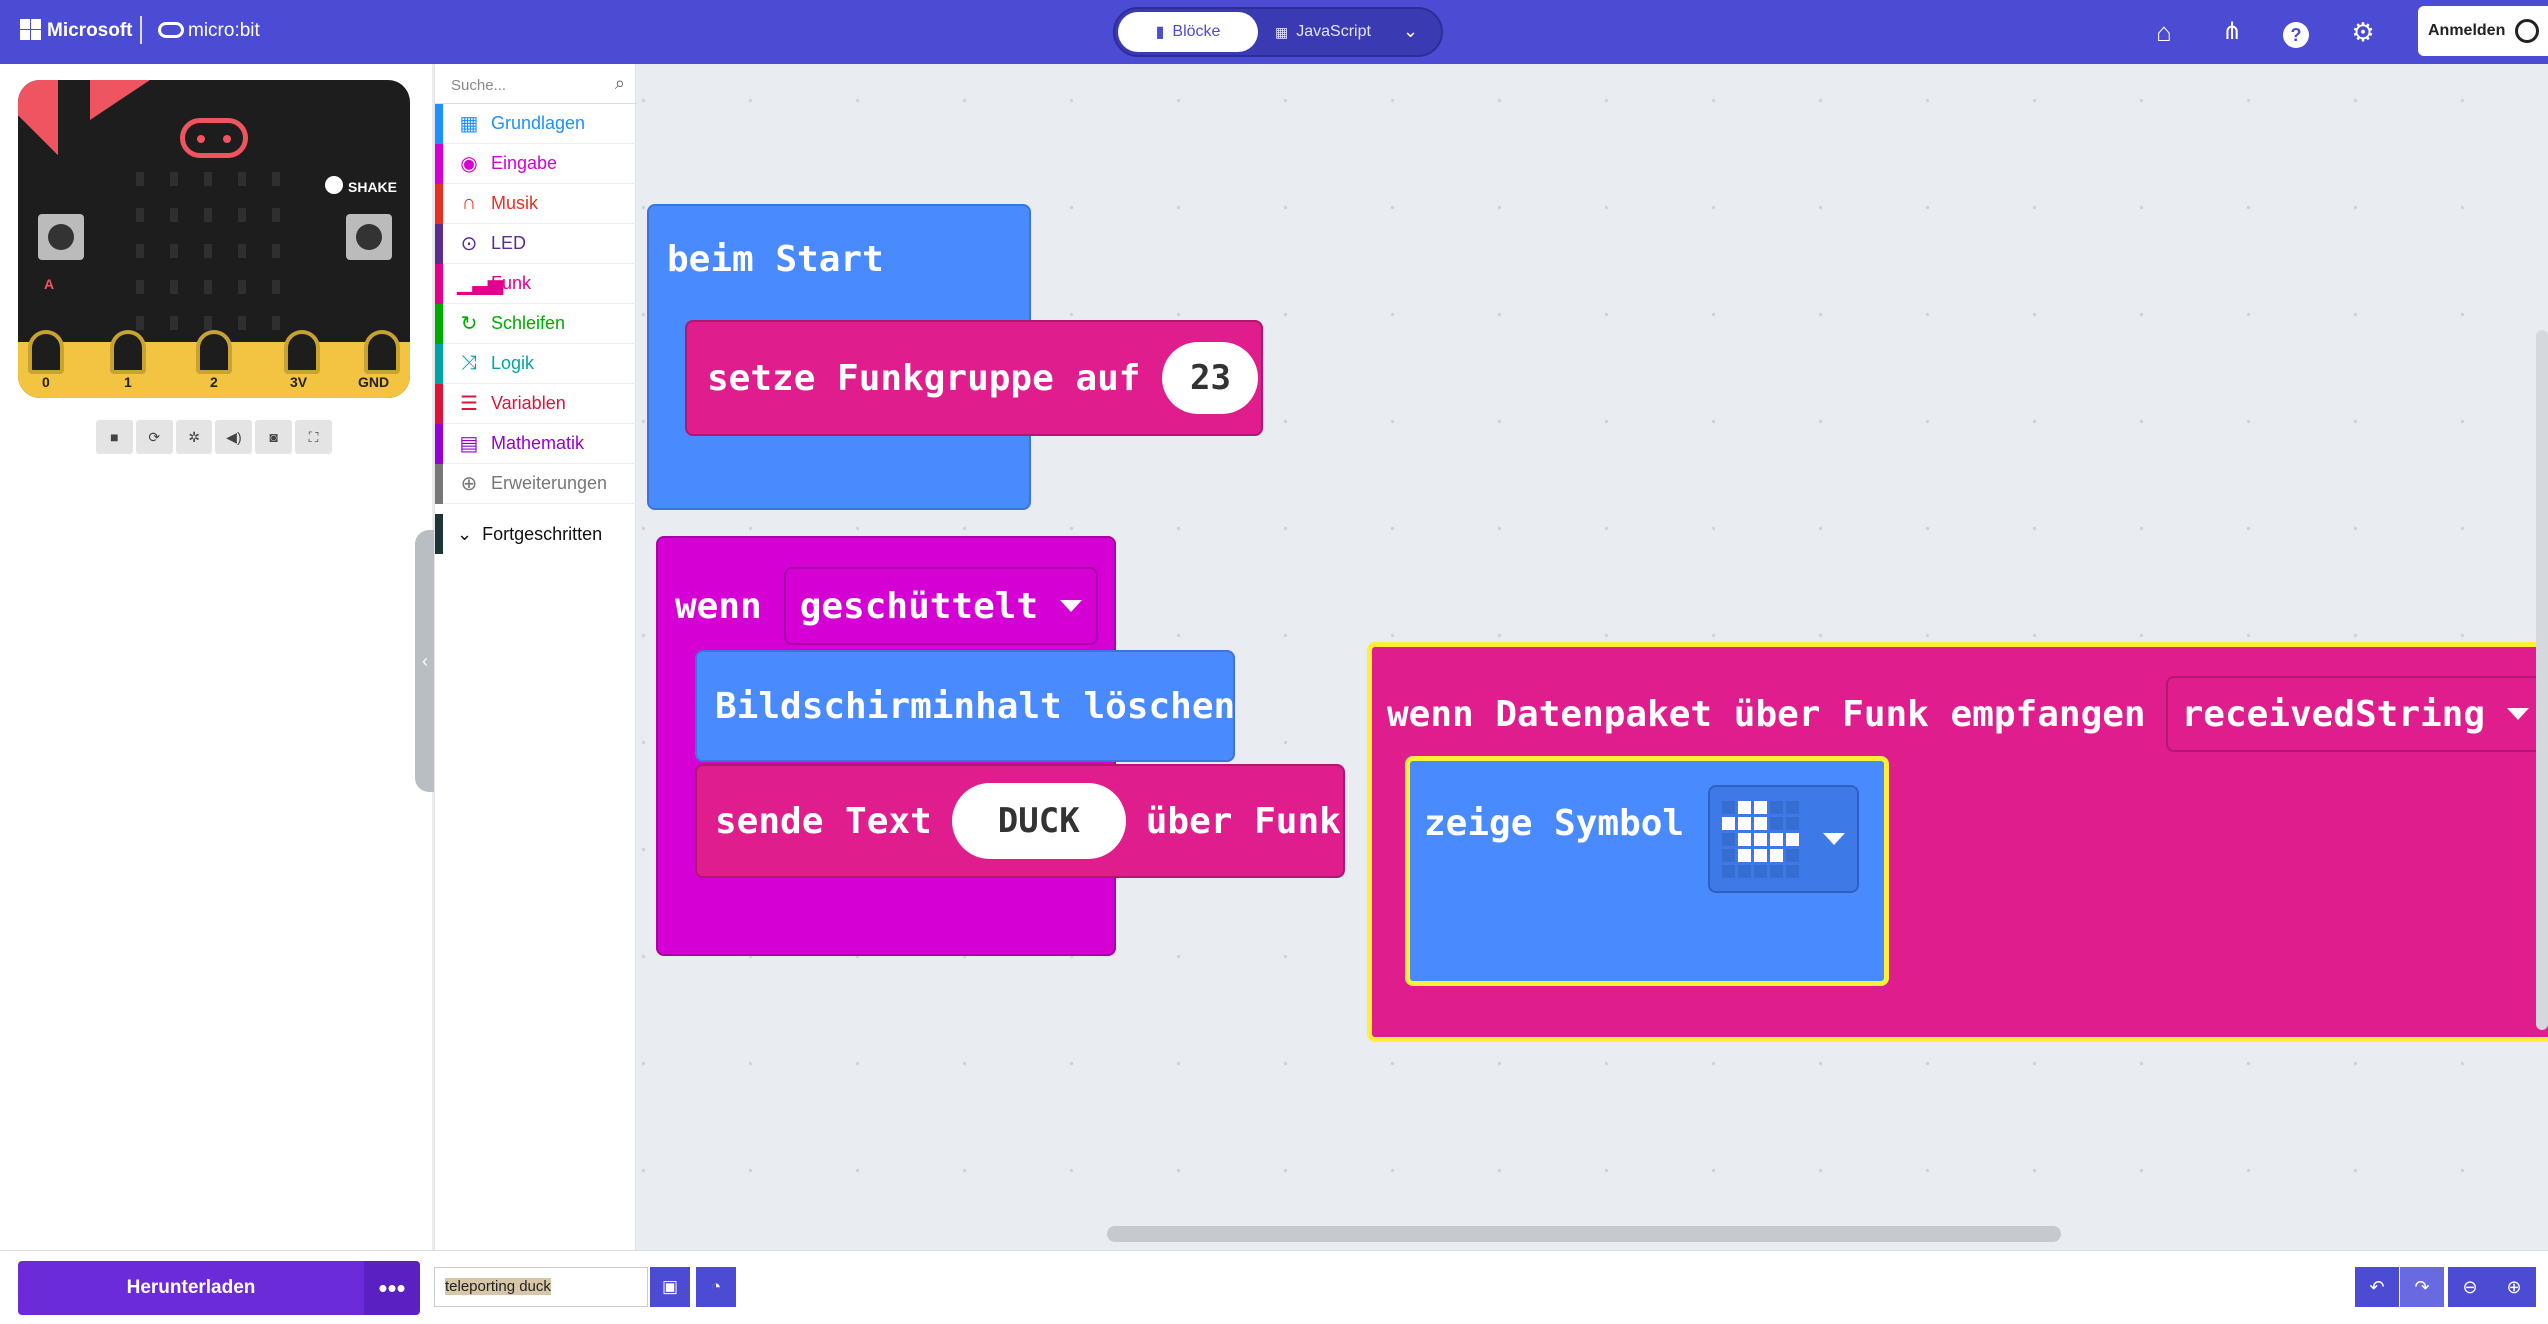 This screenshot has height=1324, width=2548. I want to click on pin-label: 2, so click(214, 382).